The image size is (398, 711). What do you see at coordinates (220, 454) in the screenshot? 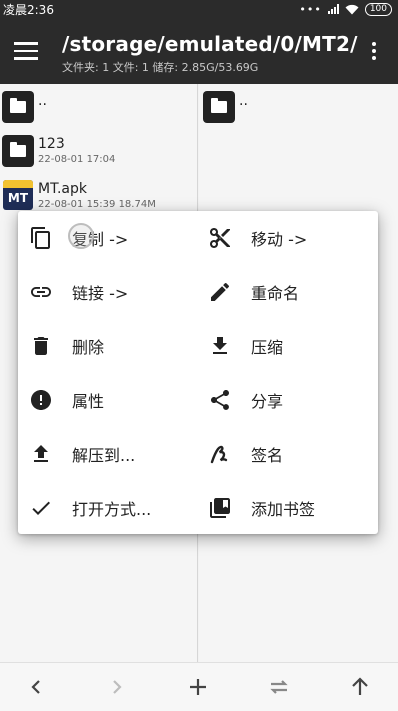
I see `signature-icon` at bounding box center [220, 454].